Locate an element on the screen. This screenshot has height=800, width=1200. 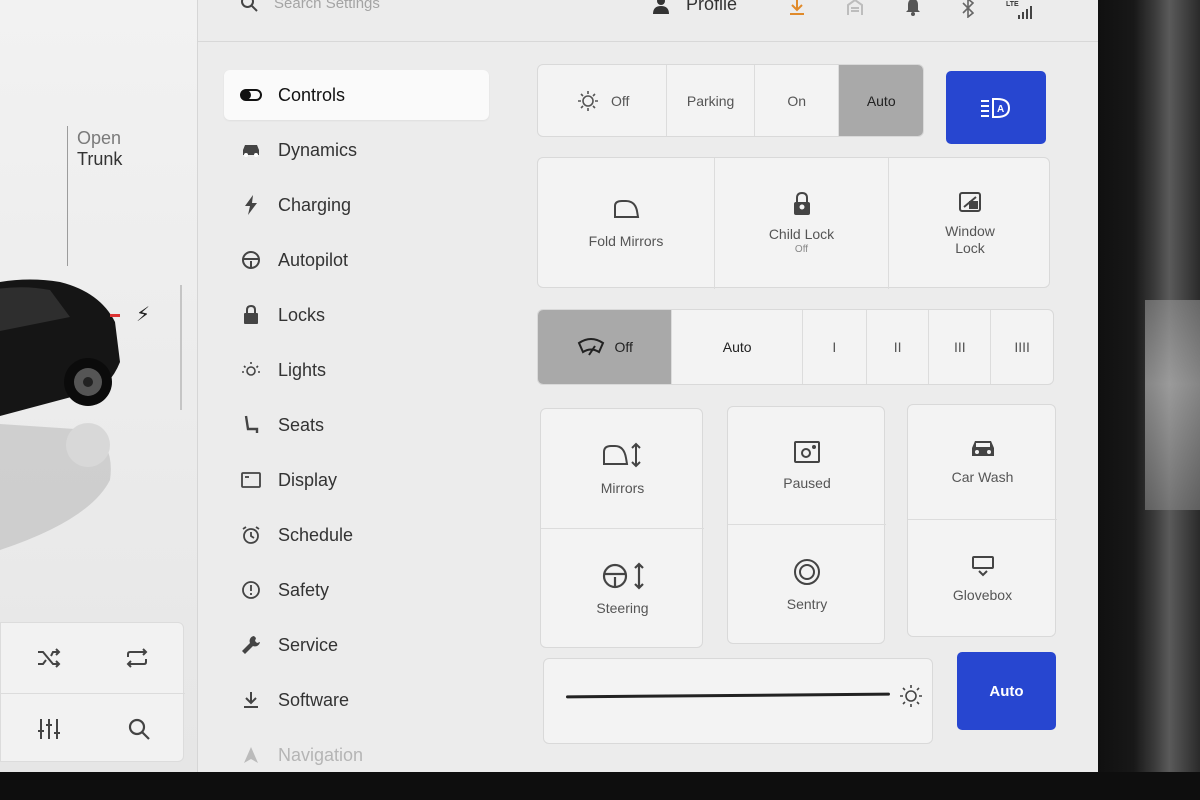
equalizer-icon is located at coordinates (49, 729).